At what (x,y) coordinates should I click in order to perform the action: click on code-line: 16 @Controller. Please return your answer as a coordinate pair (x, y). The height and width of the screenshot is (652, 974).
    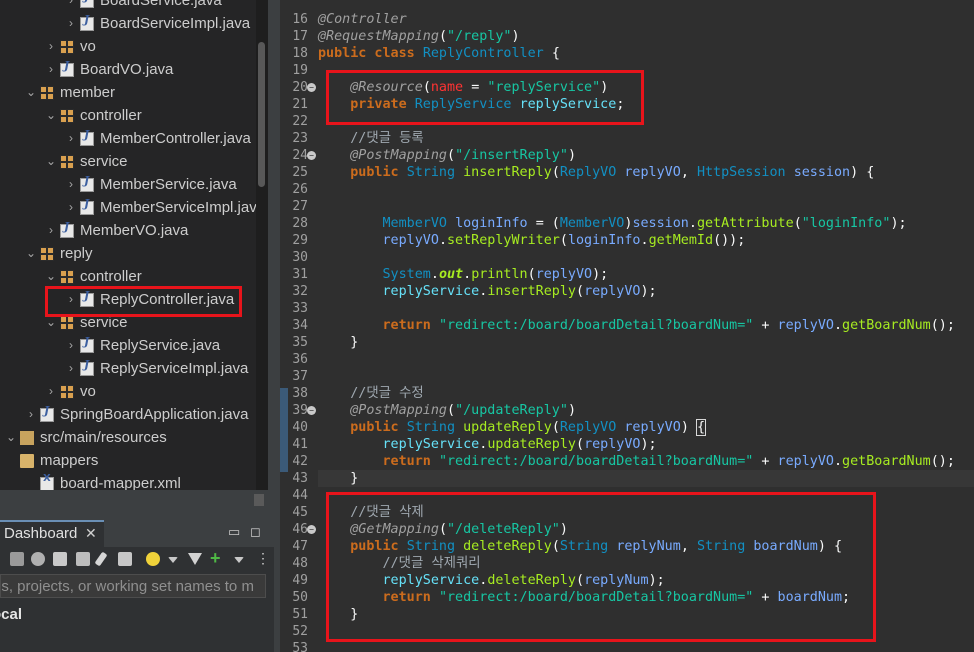
    Looking at the image, I should click on (633, 19).